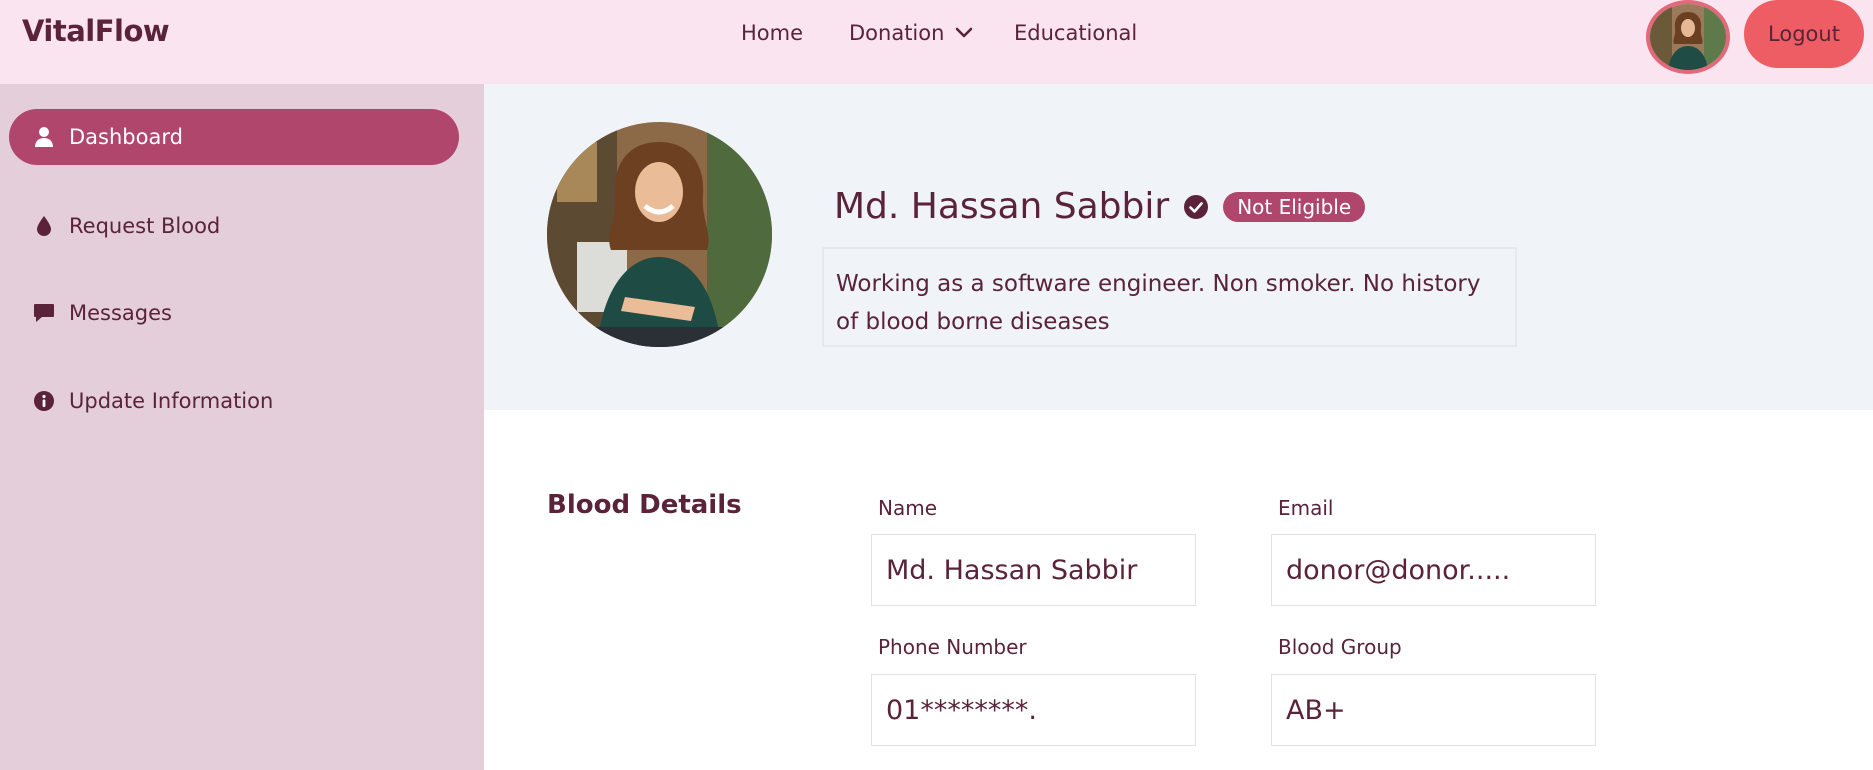  What do you see at coordinates (120, 313) in the screenshot?
I see `sidebar-item-label: Messages` at bounding box center [120, 313].